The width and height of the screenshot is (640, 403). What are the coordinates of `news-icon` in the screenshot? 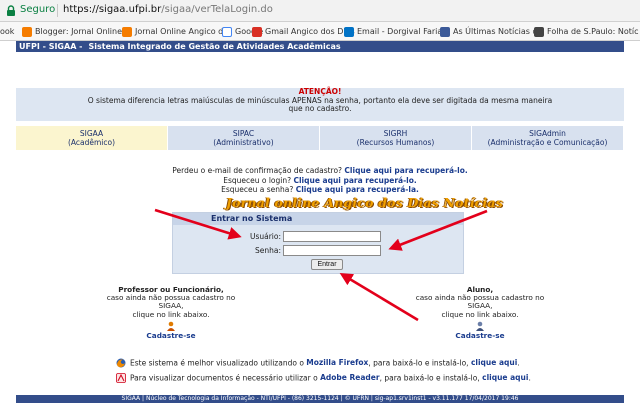 It's located at (445, 32).